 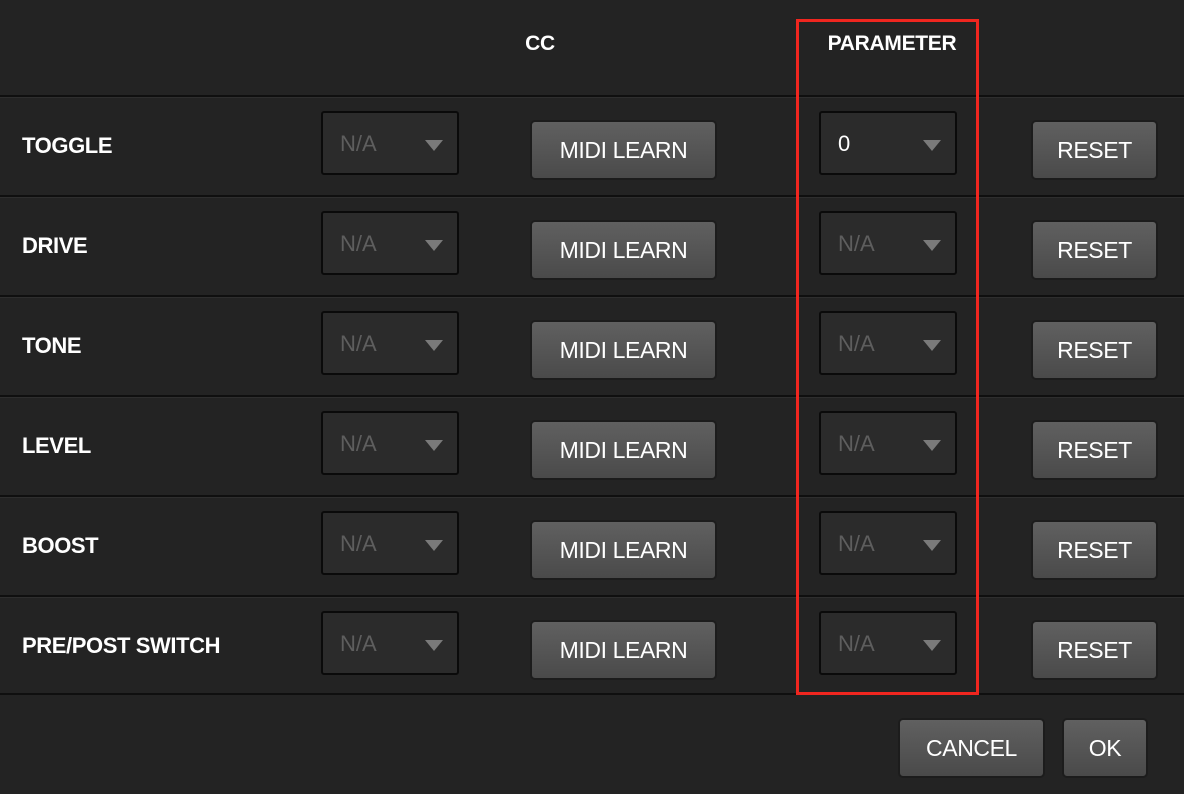 I want to click on control-label: LEVEL, so click(x=56, y=445).